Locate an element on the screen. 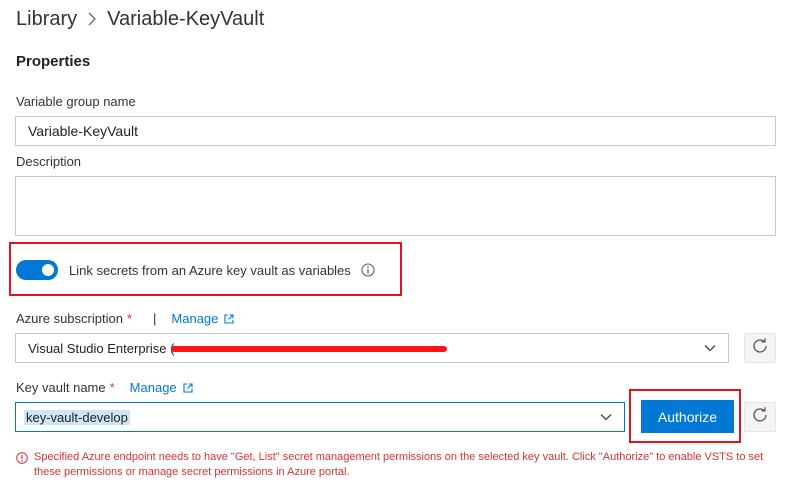 The height and width of the screenshot is (495, 796). redaction-mark is located at coordinates (309, 349).